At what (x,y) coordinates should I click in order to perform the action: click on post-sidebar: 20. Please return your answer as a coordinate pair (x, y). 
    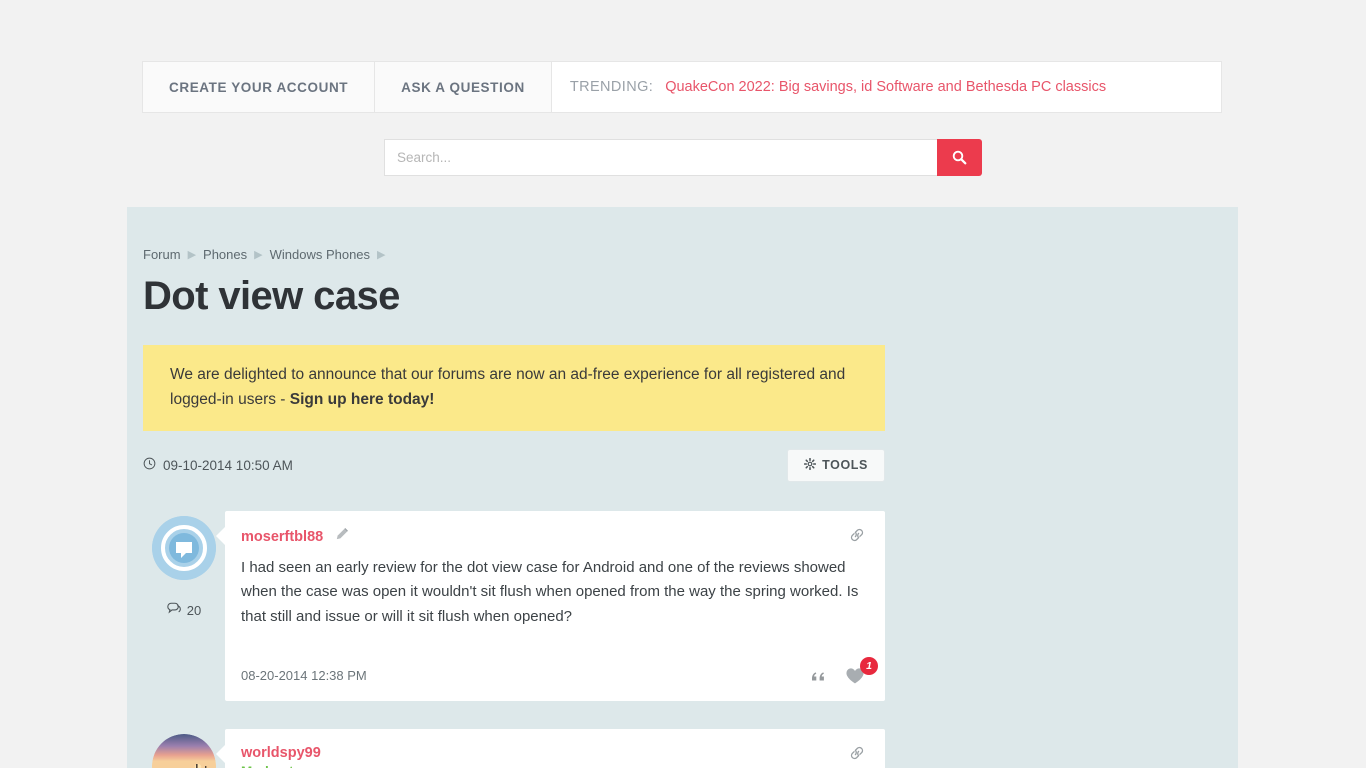
    Looking at the image, I should click on (184, 605).